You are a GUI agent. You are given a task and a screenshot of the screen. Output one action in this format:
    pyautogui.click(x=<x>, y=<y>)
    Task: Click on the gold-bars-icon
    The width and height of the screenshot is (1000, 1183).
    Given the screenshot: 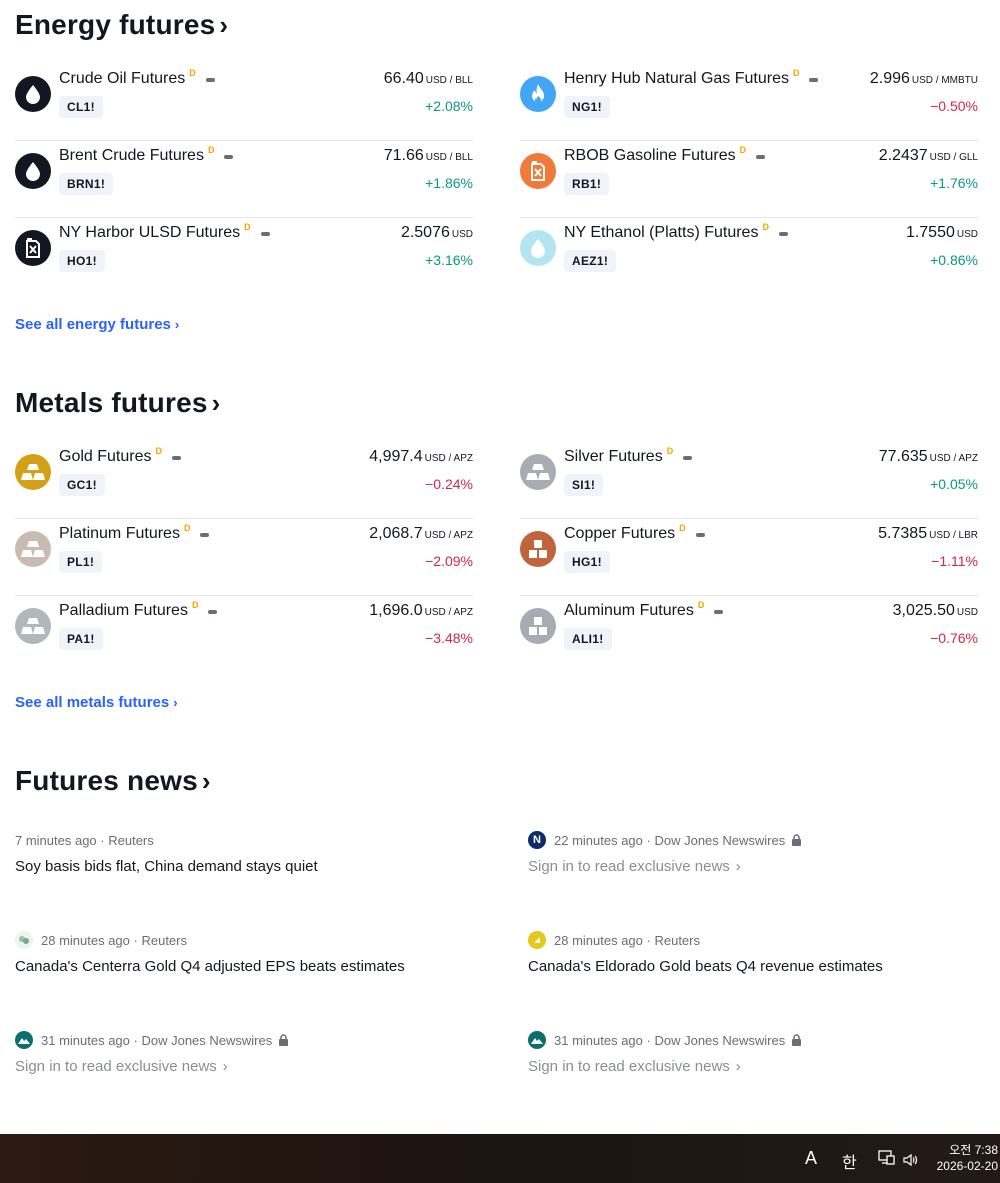 What is the action you would take?
    pyautogui.click(x=33, y=472)
    